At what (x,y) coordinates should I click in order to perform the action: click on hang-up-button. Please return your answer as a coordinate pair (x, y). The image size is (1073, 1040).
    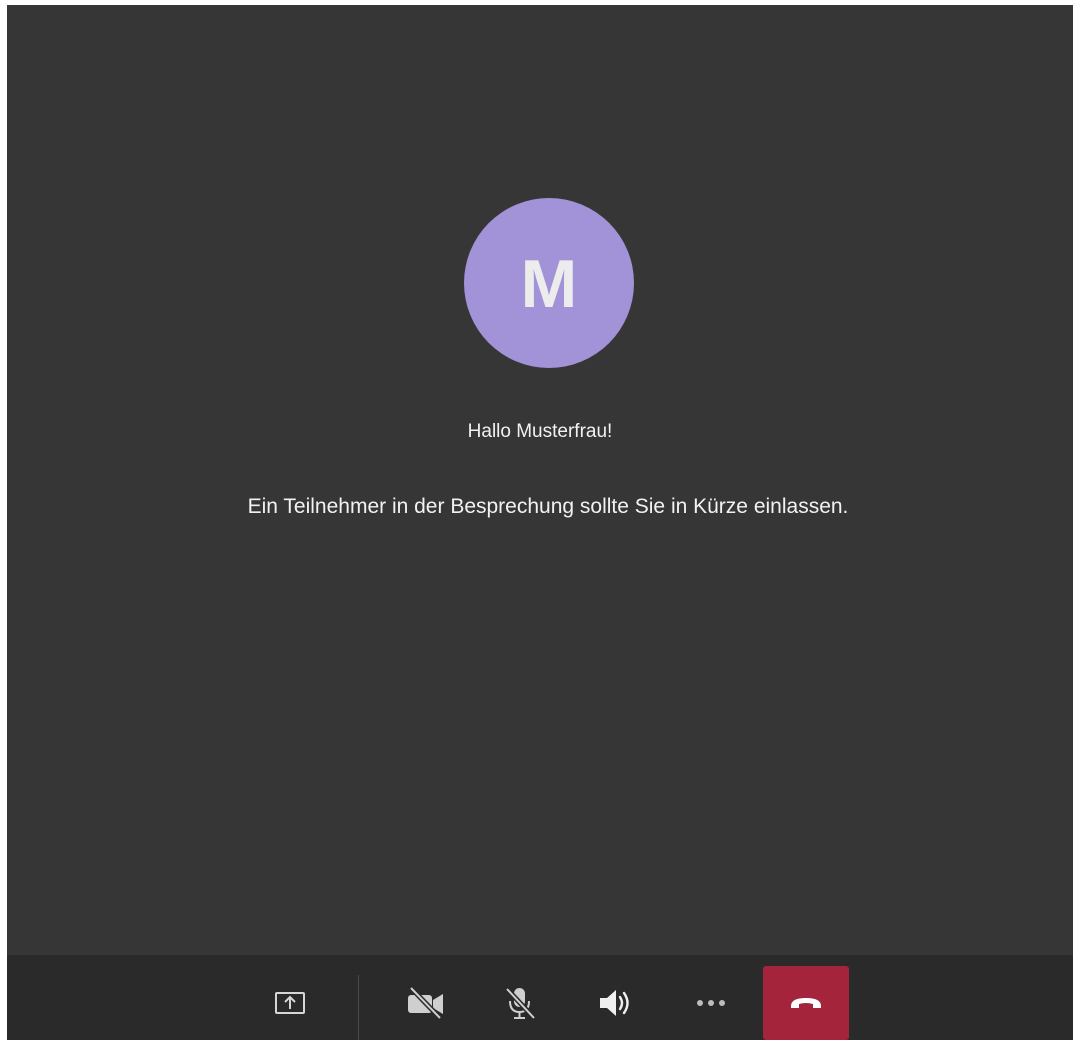
    Looking at the image, I should click on (806, 1003).